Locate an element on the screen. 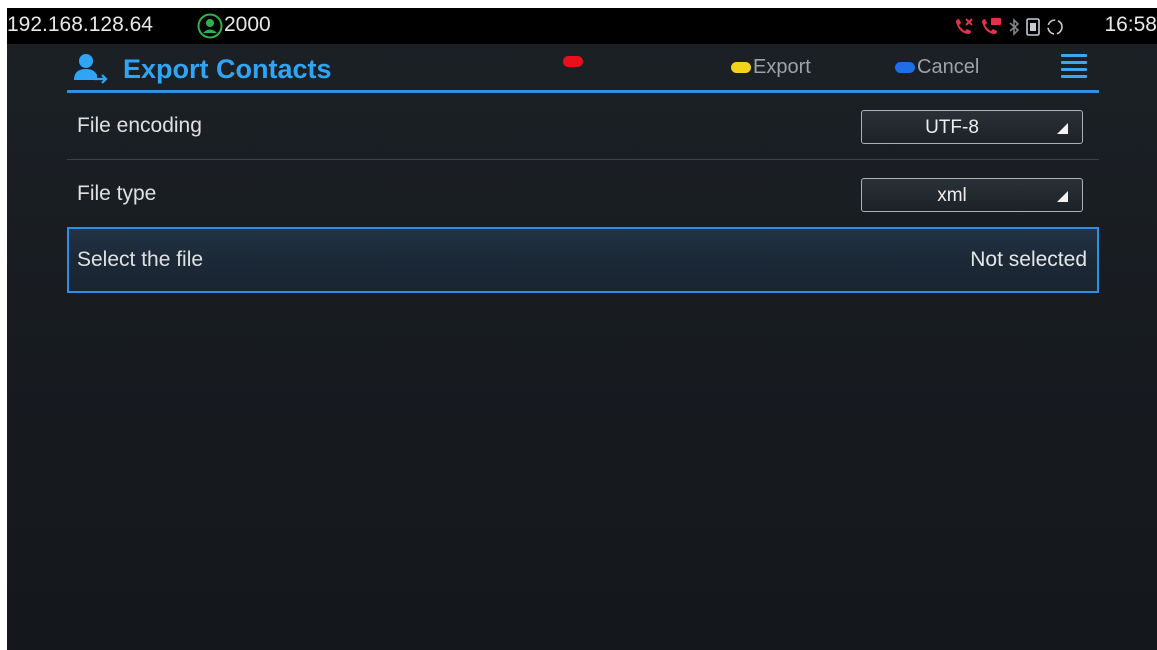 This screenshot has width=1157, height=650. select-file-row: Select the file Not selected is located at coordinates (583, 260).